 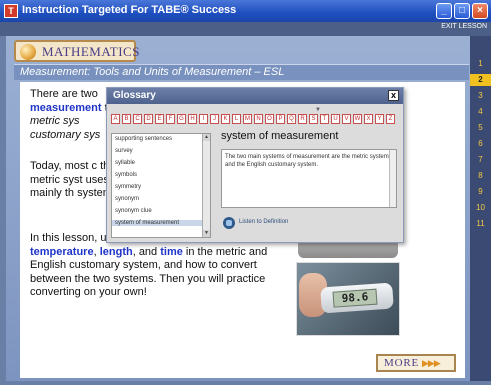 I want to click on page-nav-item: 11, so click(x=480, y=224).